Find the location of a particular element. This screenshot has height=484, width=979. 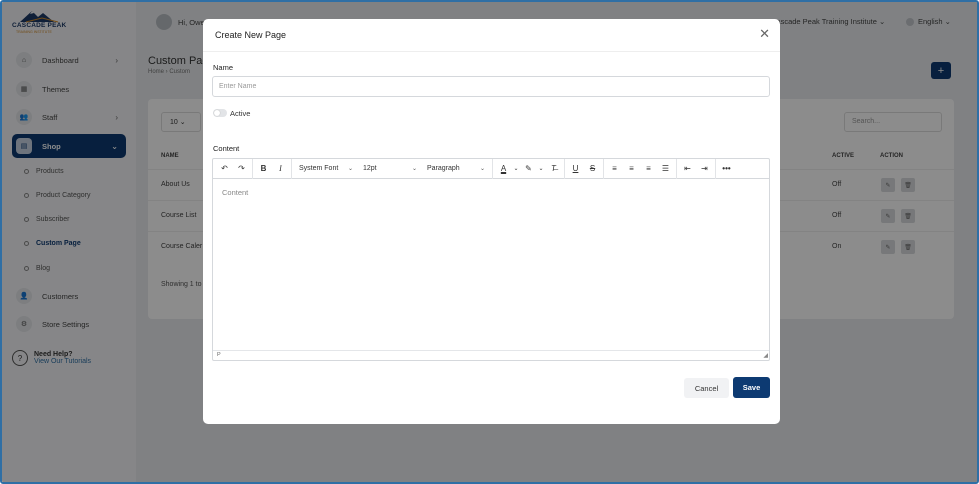

font-size-value: 12pt is located at coordinates (370, 168).